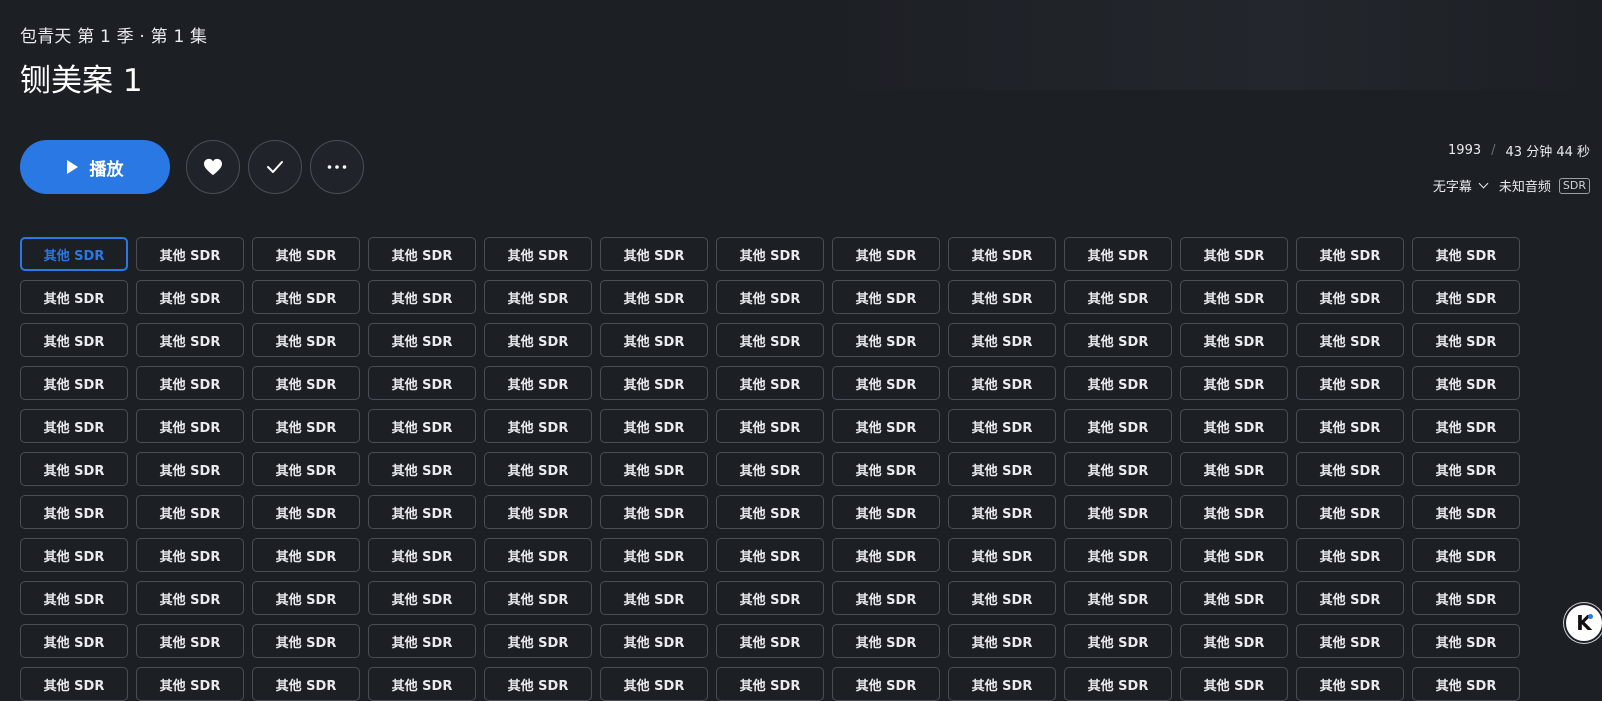 The image size is (1602, 701). Describe the element at coordinates (213, 167) in the screenshot. I see `favorite-button` at that location.